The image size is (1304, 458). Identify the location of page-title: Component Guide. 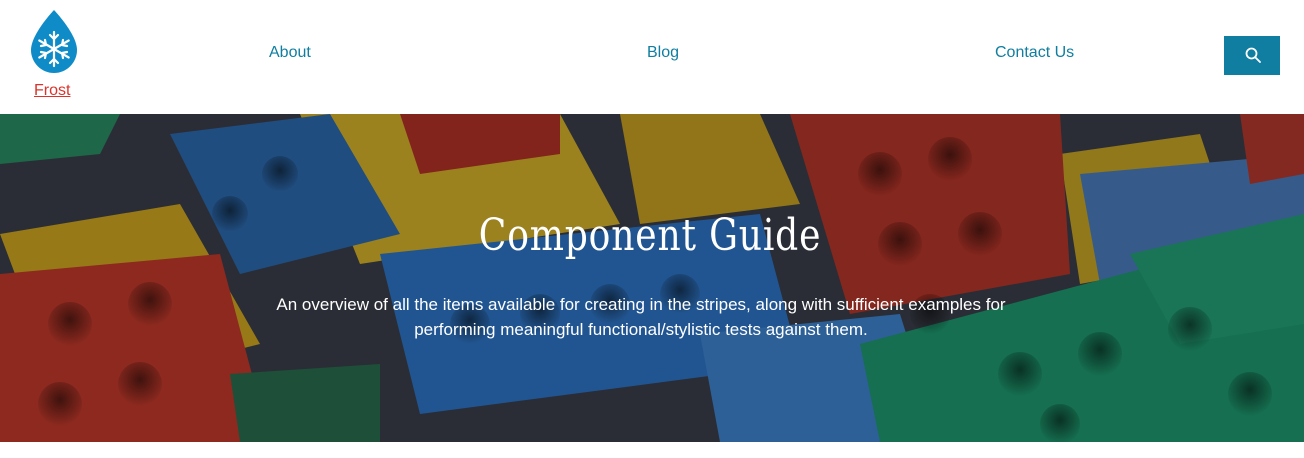
(650, 235).